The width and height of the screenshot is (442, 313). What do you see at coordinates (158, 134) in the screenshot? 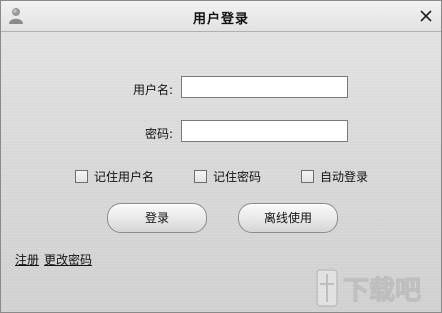
I see `password-label: 密码:` at bounding box center [158, 134].